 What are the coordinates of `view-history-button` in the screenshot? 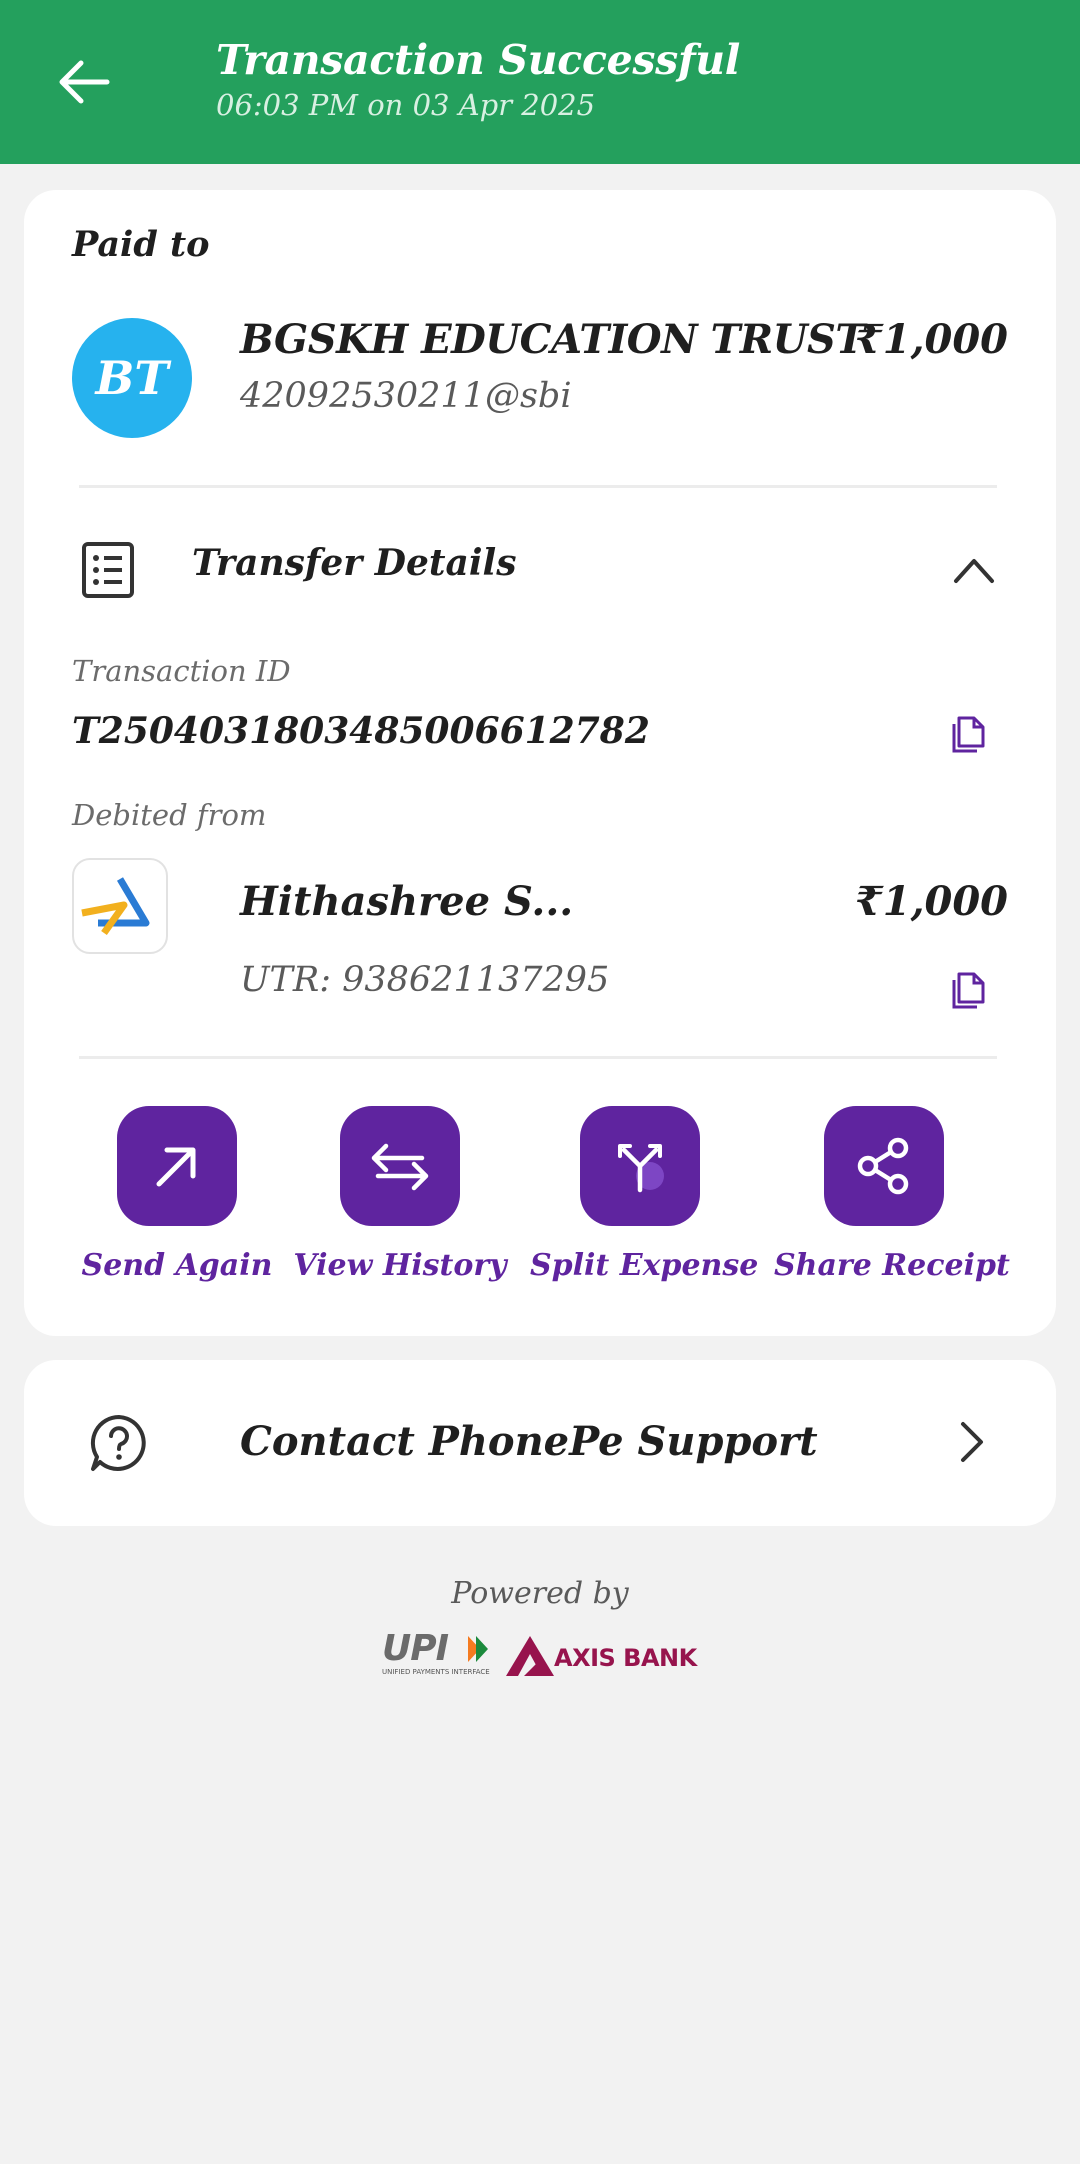 It's located at (400, 1166).